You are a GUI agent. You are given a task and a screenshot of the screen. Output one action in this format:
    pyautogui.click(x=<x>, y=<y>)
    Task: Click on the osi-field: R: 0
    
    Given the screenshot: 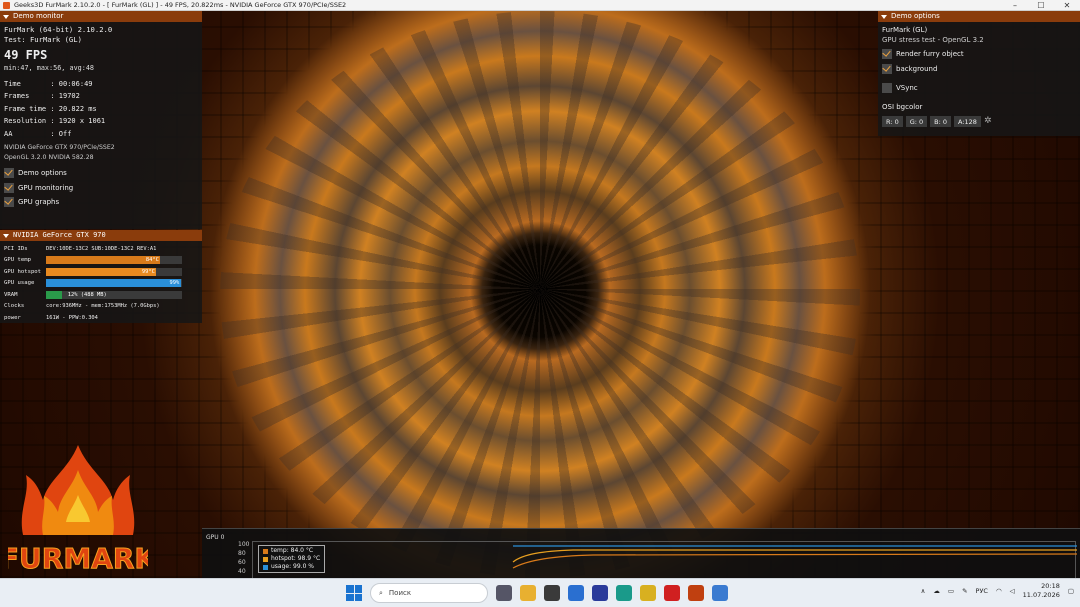 What is the action you would take?
    pyautogui.click(x=892, y=121)
    